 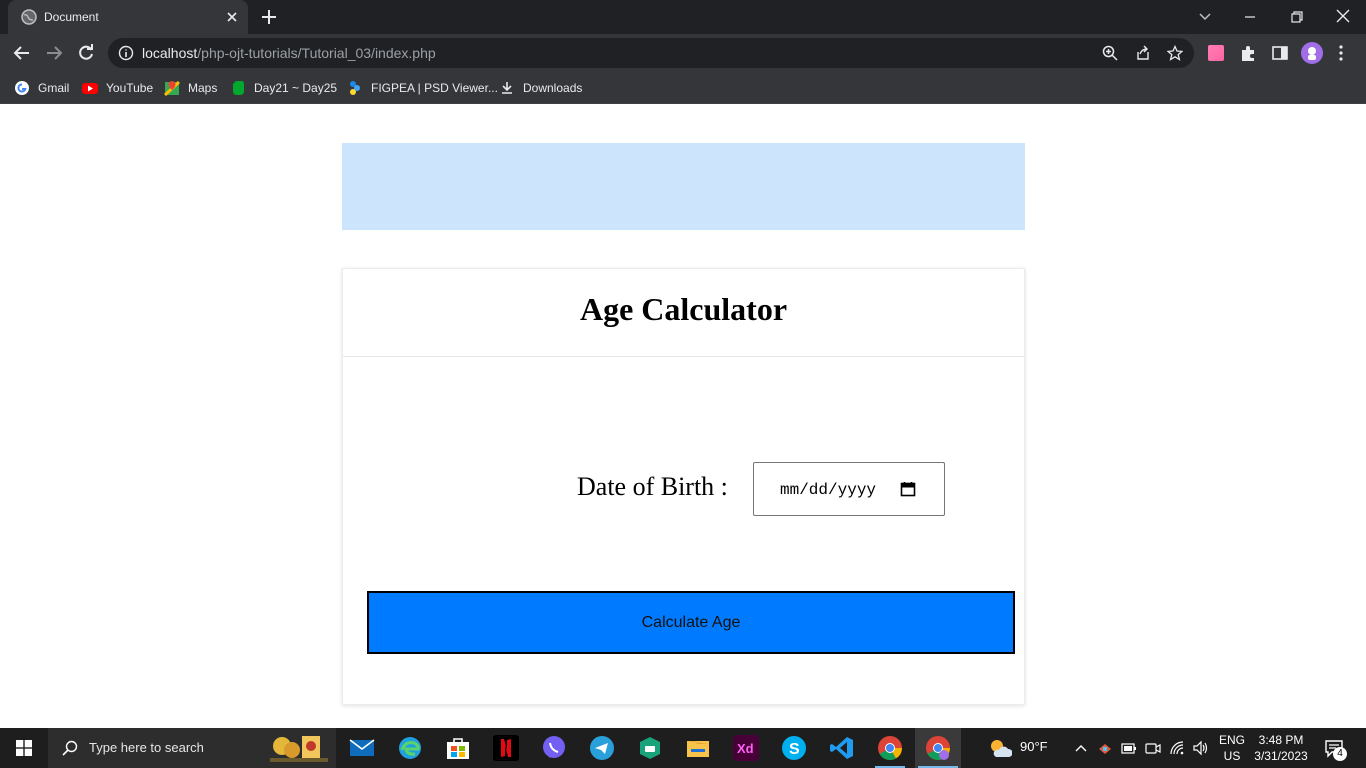 I want to click on svg-text: Xd, so click(x=745, y=748).